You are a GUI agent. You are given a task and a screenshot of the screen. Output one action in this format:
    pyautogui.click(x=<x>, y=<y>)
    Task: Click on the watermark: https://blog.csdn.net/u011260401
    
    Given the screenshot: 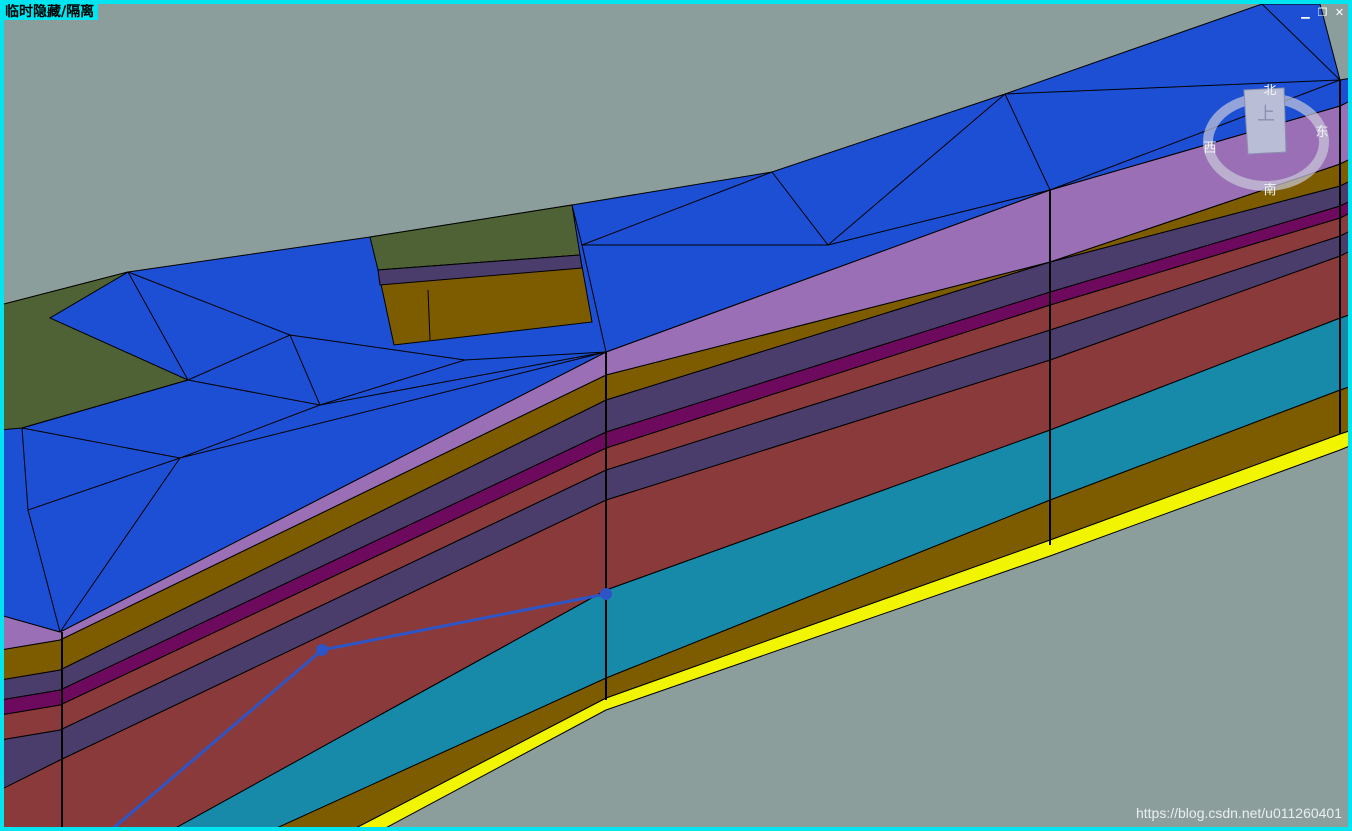 What is the action you would take?
    pyautogui.click(x=1238, y=813)
    